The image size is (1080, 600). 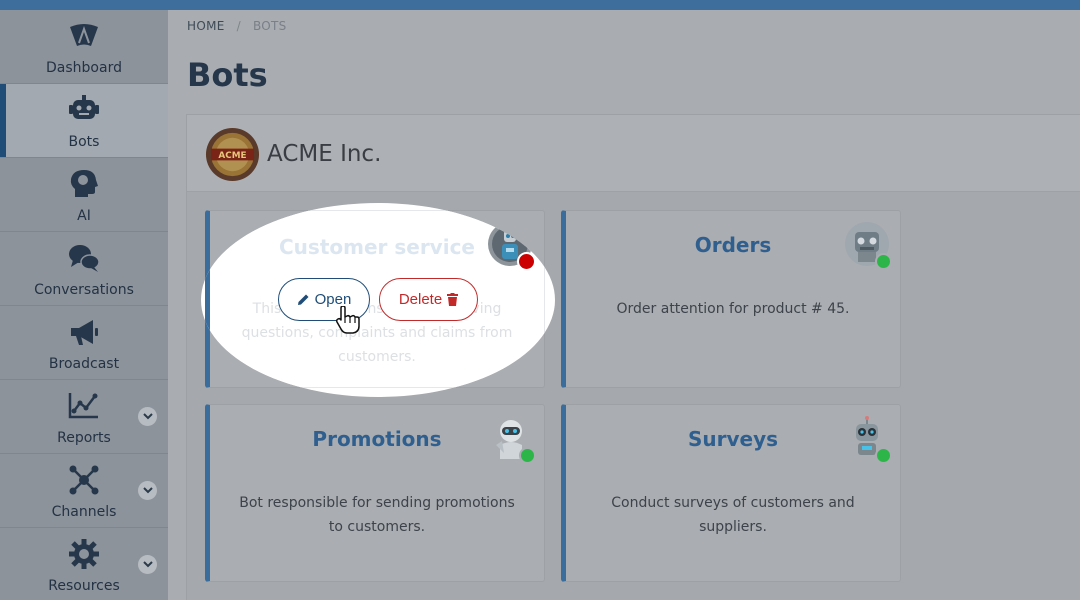 I want to click on sidebar-item-reports: Reports, so click(x=84, y=417).